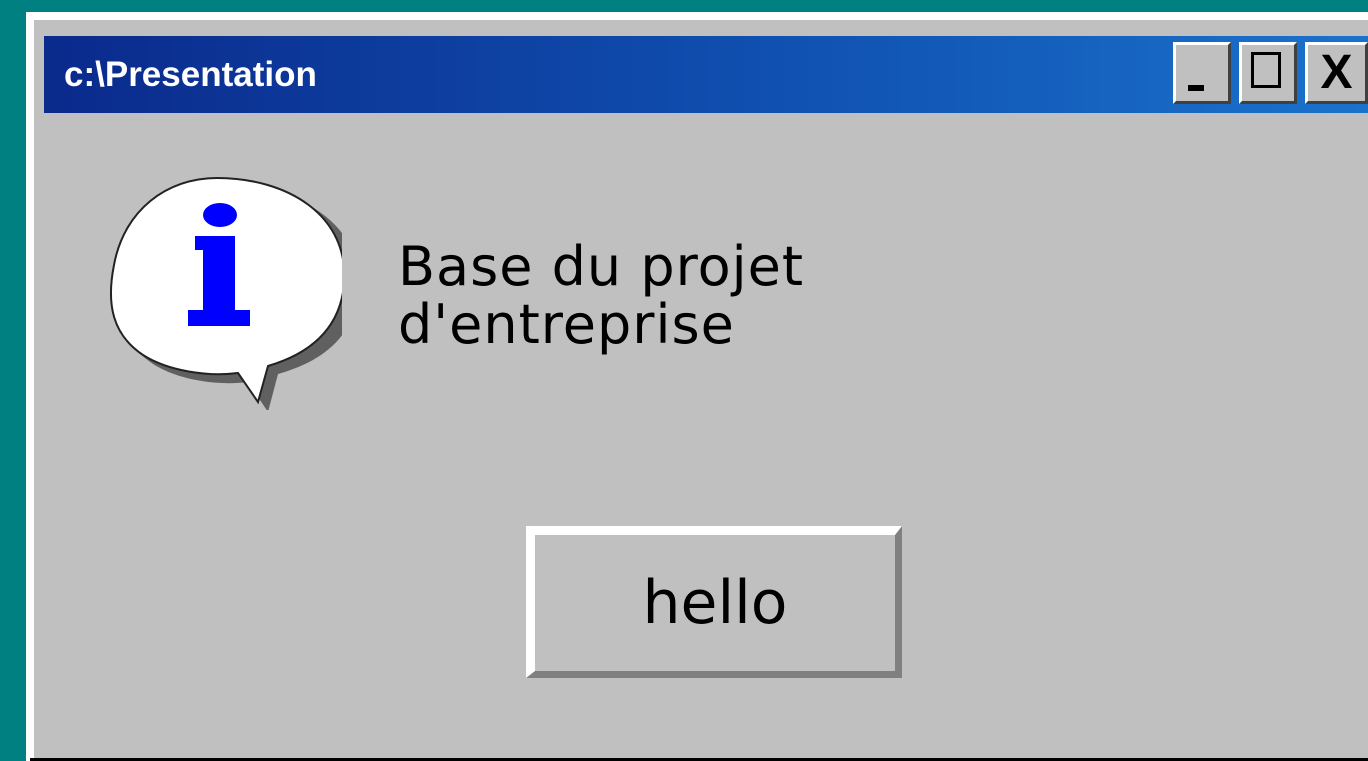 The height and width of the screenshot is (761, 1368). Describe the element at coordinates (190, 74) in the screenshot. I see `window-title: c:\Presentation` at that location.